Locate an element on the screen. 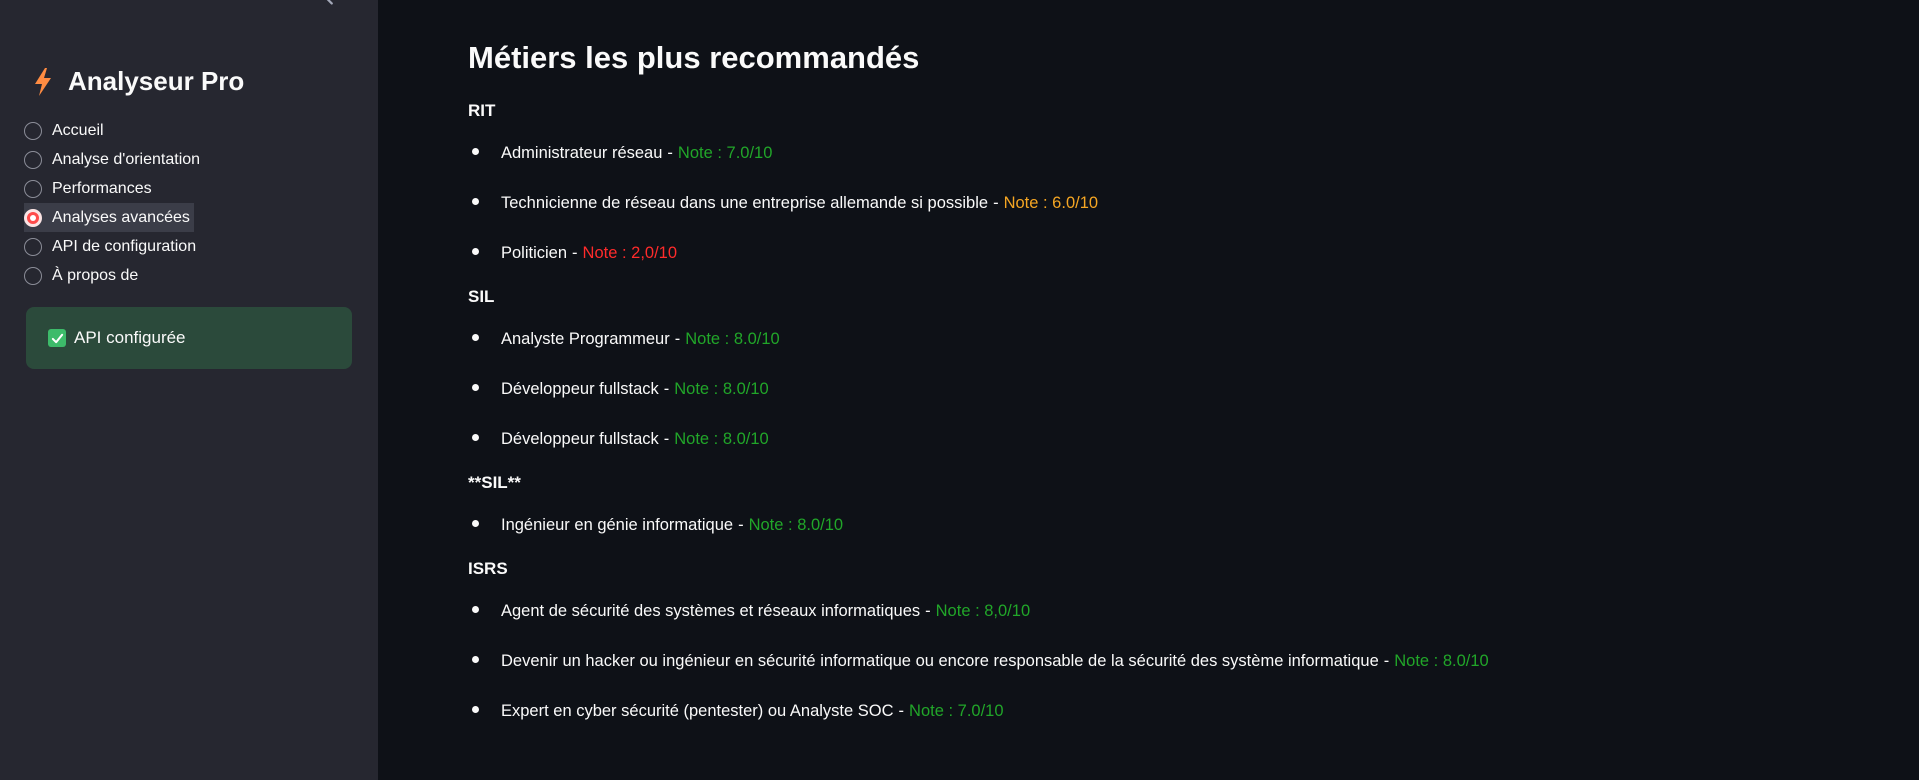 This screenshot has height=780, width=1919. job-title: Analyste Programmeur is located at coordinates (585, 338).